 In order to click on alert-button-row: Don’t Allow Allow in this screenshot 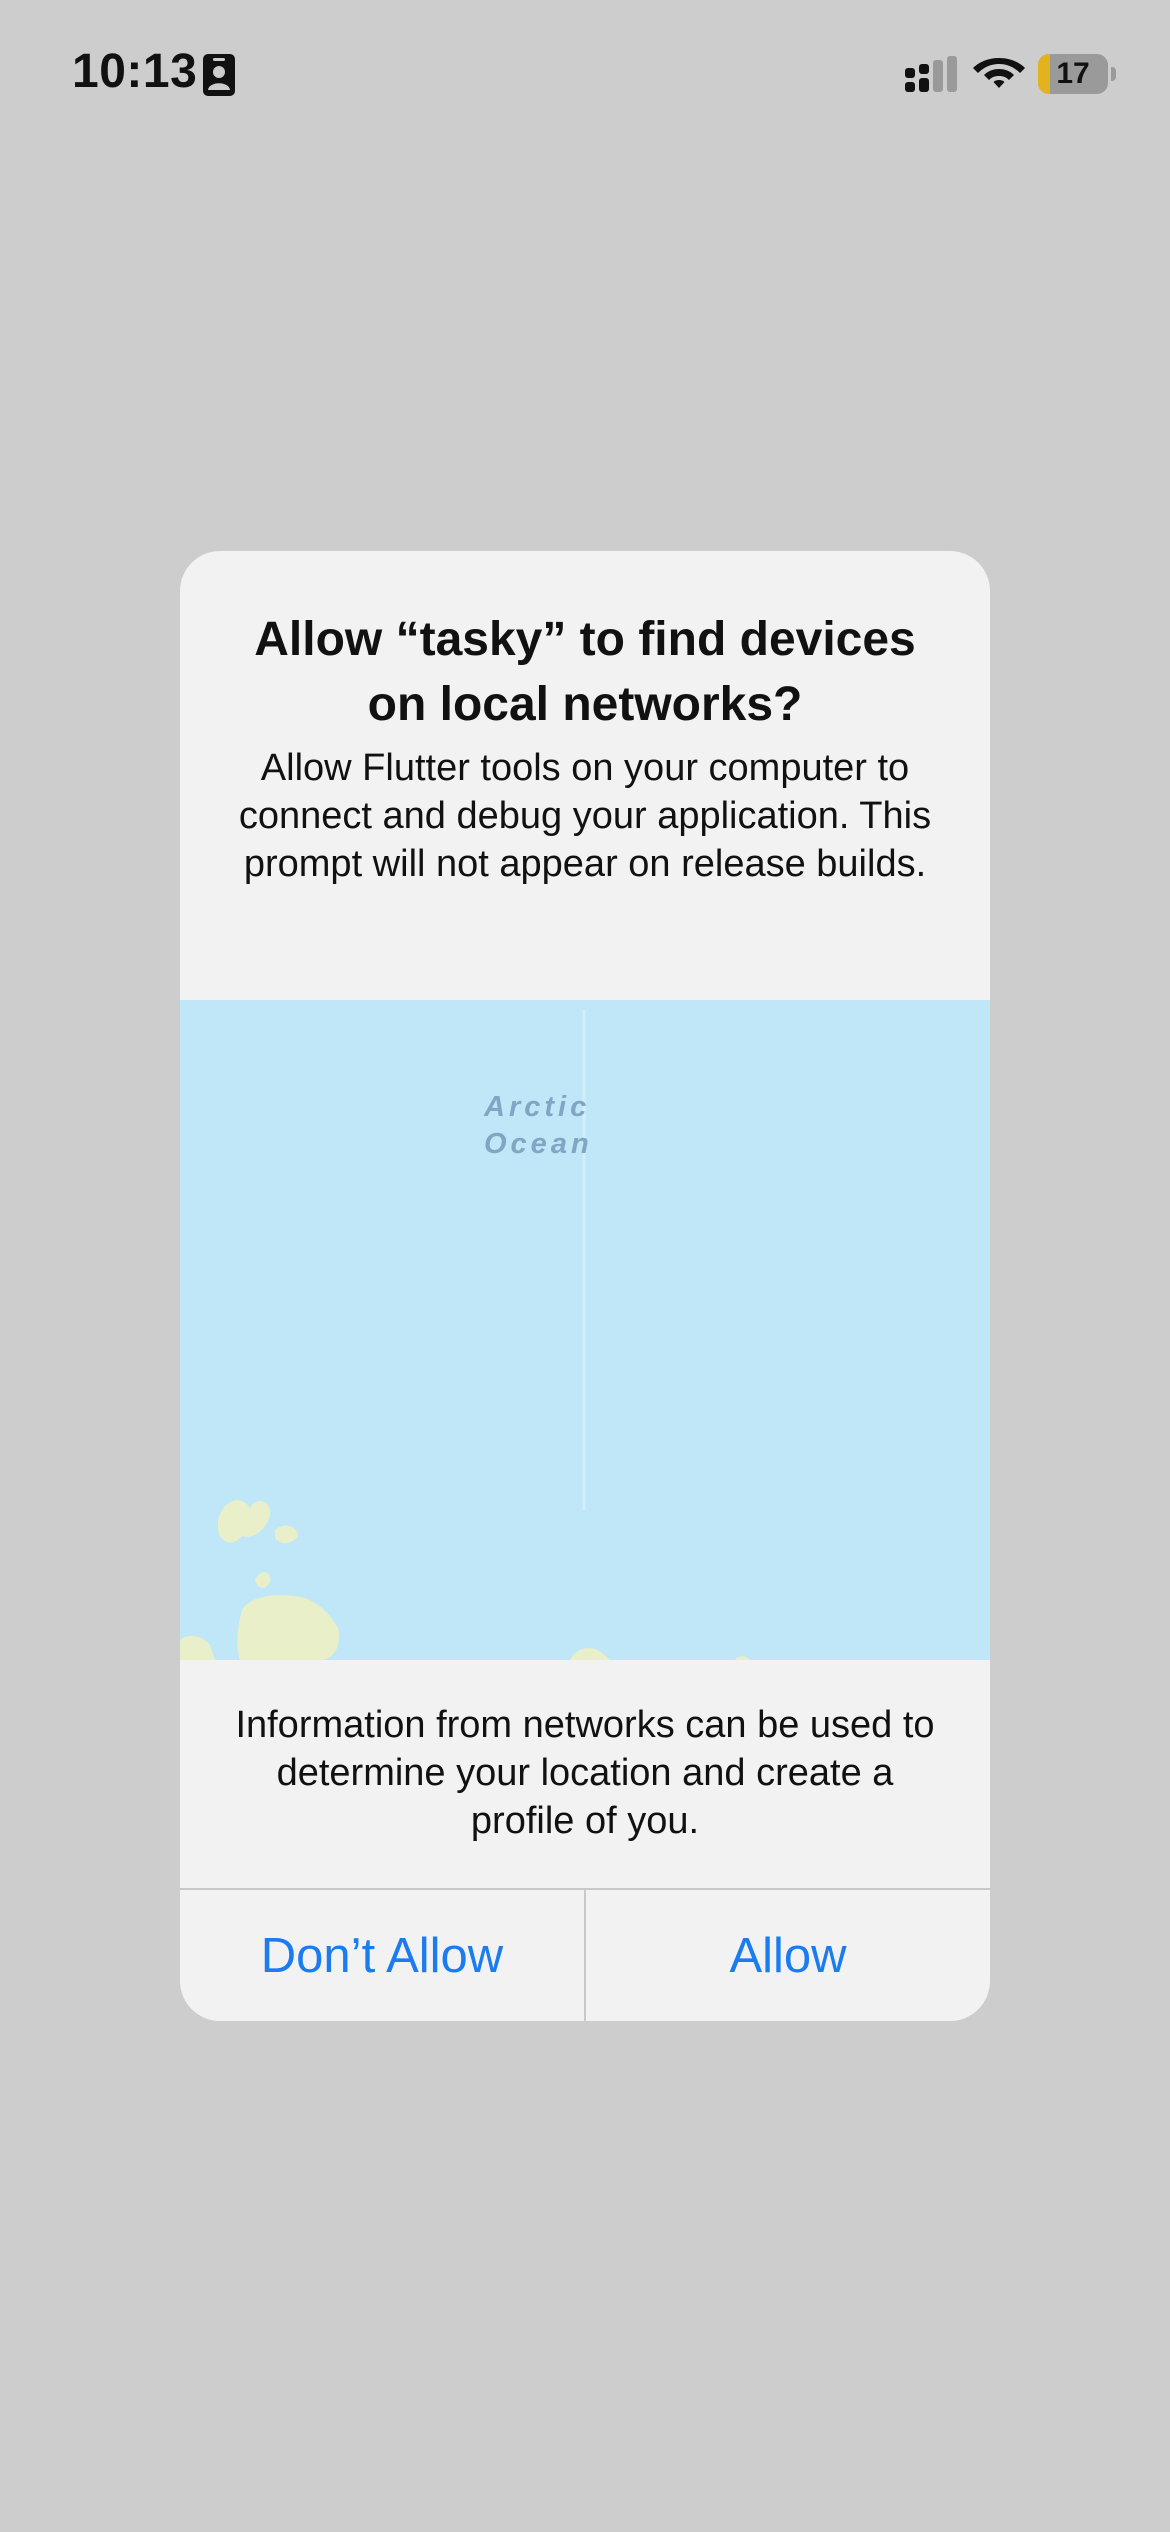, I will do `click(585, 1954)`.